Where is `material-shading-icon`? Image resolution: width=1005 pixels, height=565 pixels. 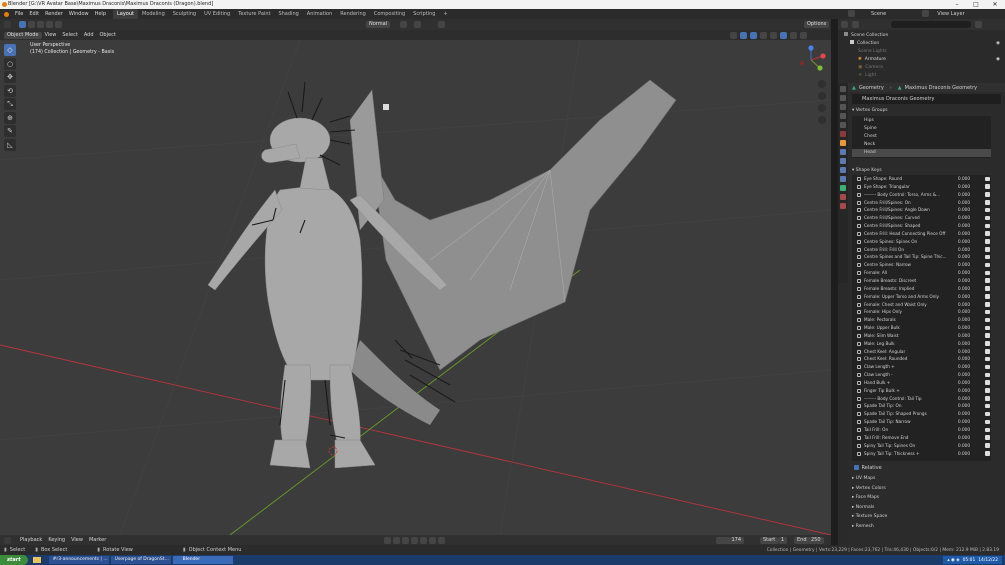
material-shading-icon is located at coordinates (793, 35).